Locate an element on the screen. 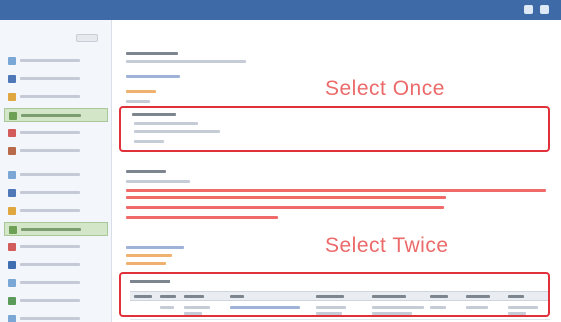  select-twice-label: Select Twice is located at coordinates (387, 245).